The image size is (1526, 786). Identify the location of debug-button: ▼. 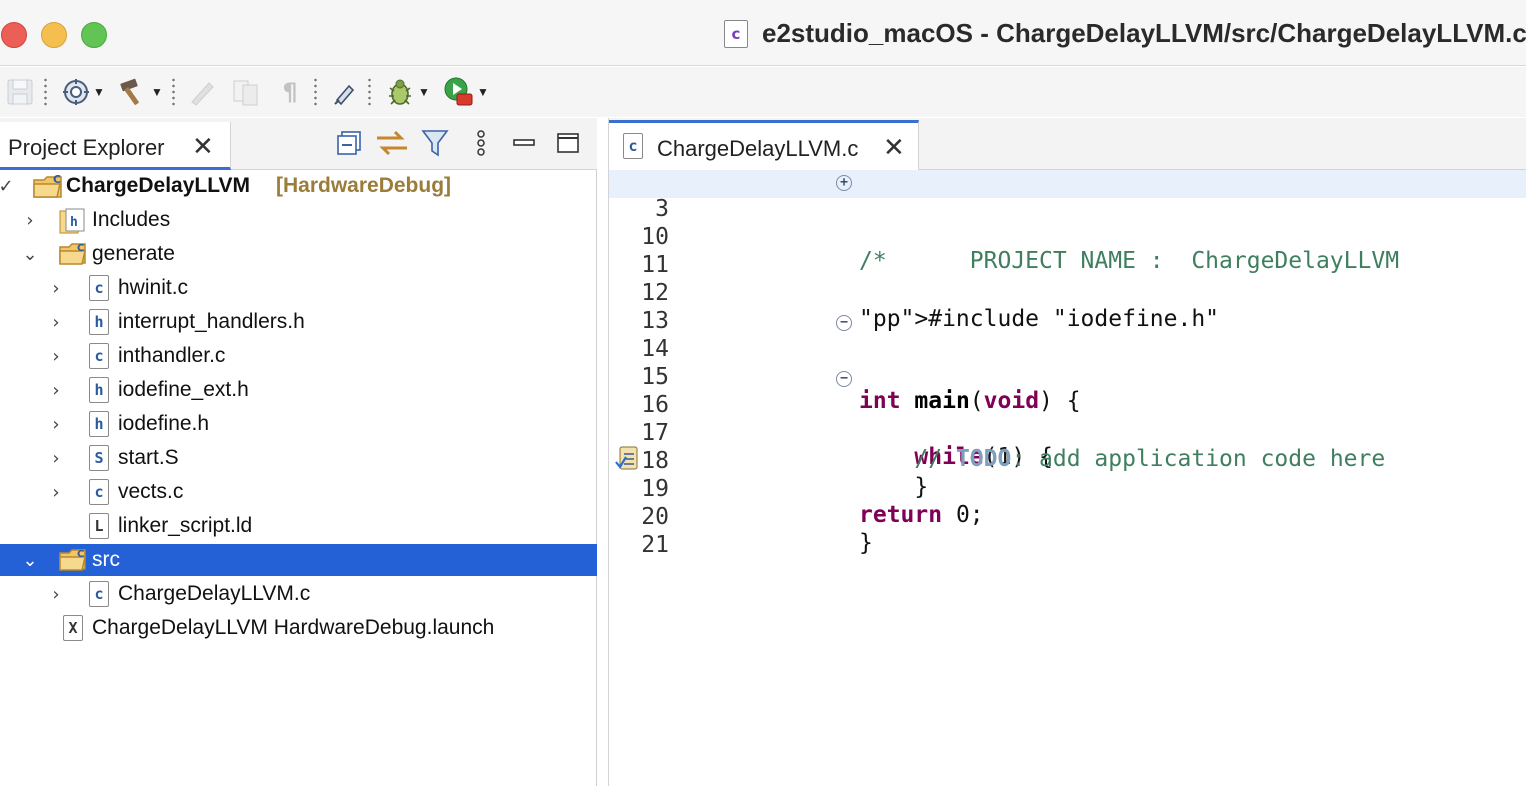
(407, 92).